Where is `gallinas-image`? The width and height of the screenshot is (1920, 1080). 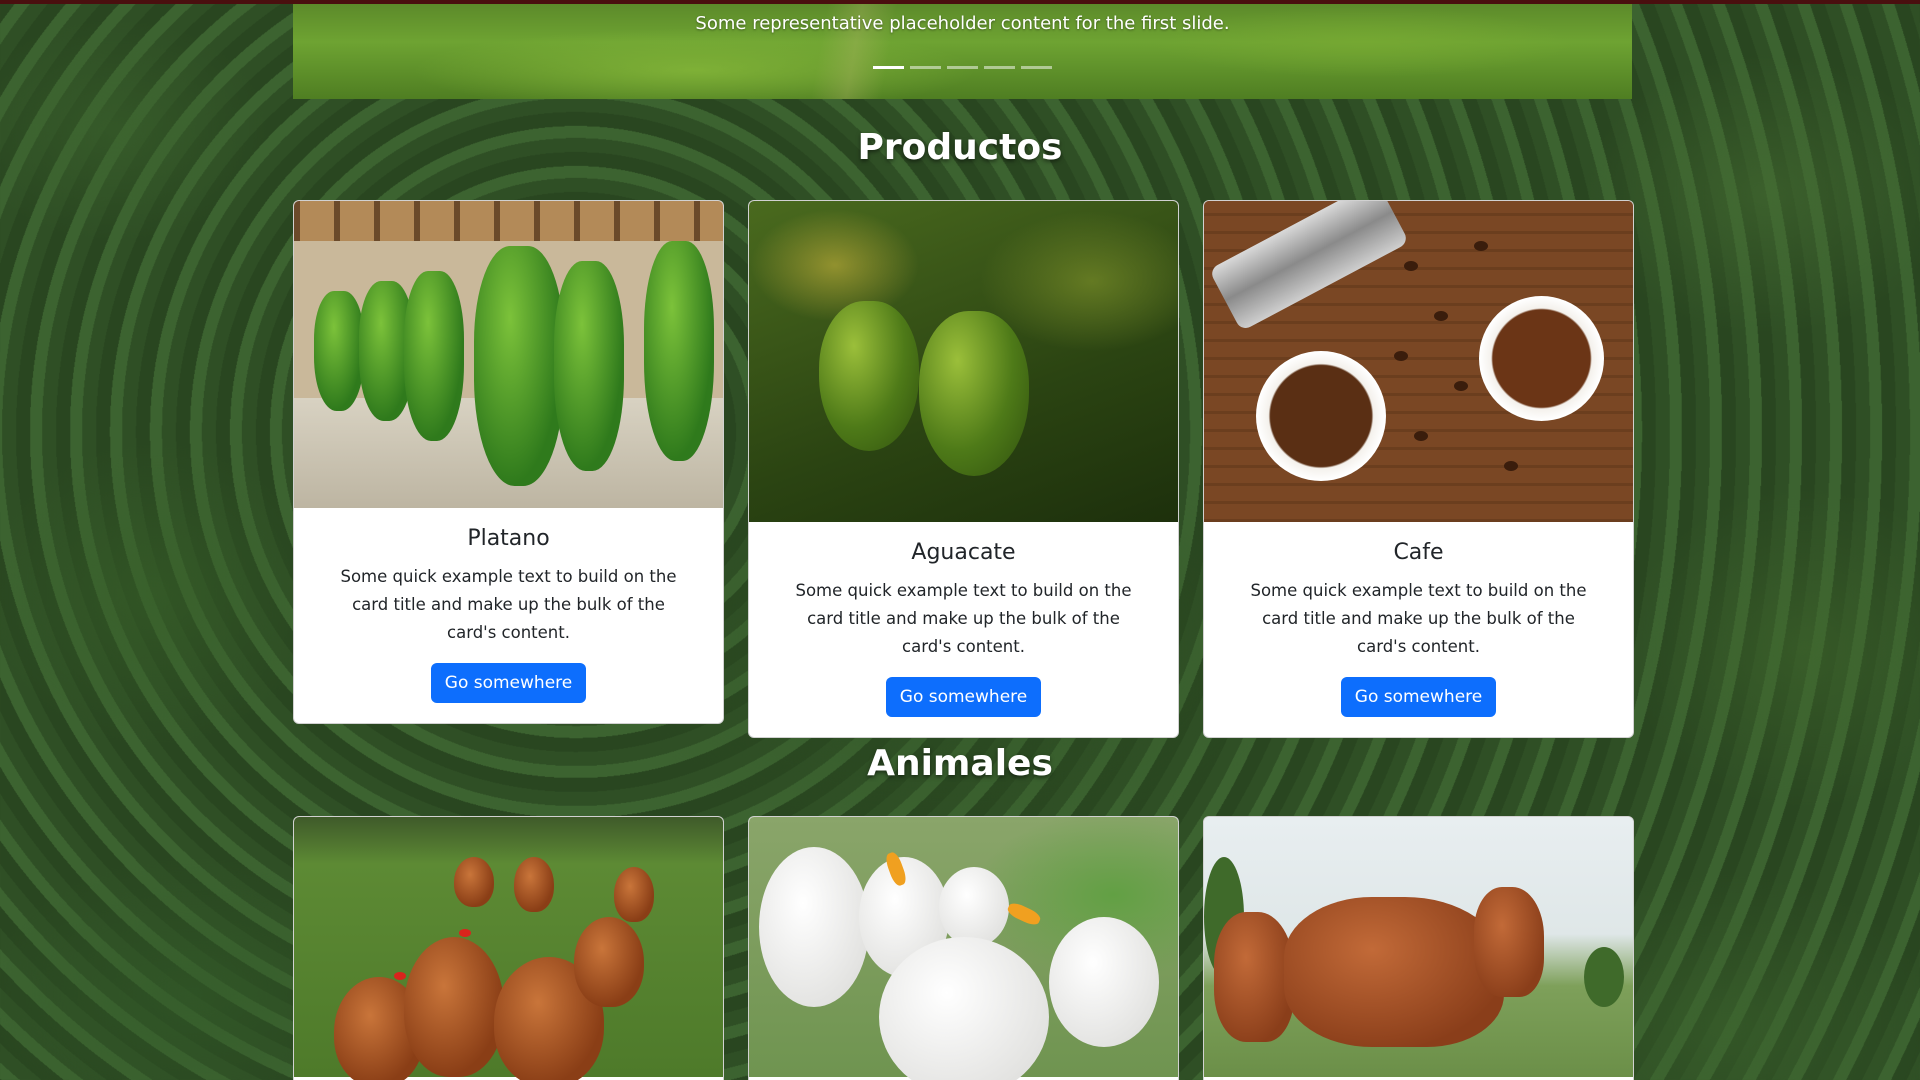
gallinas-image is located at coordinates (508, 948).